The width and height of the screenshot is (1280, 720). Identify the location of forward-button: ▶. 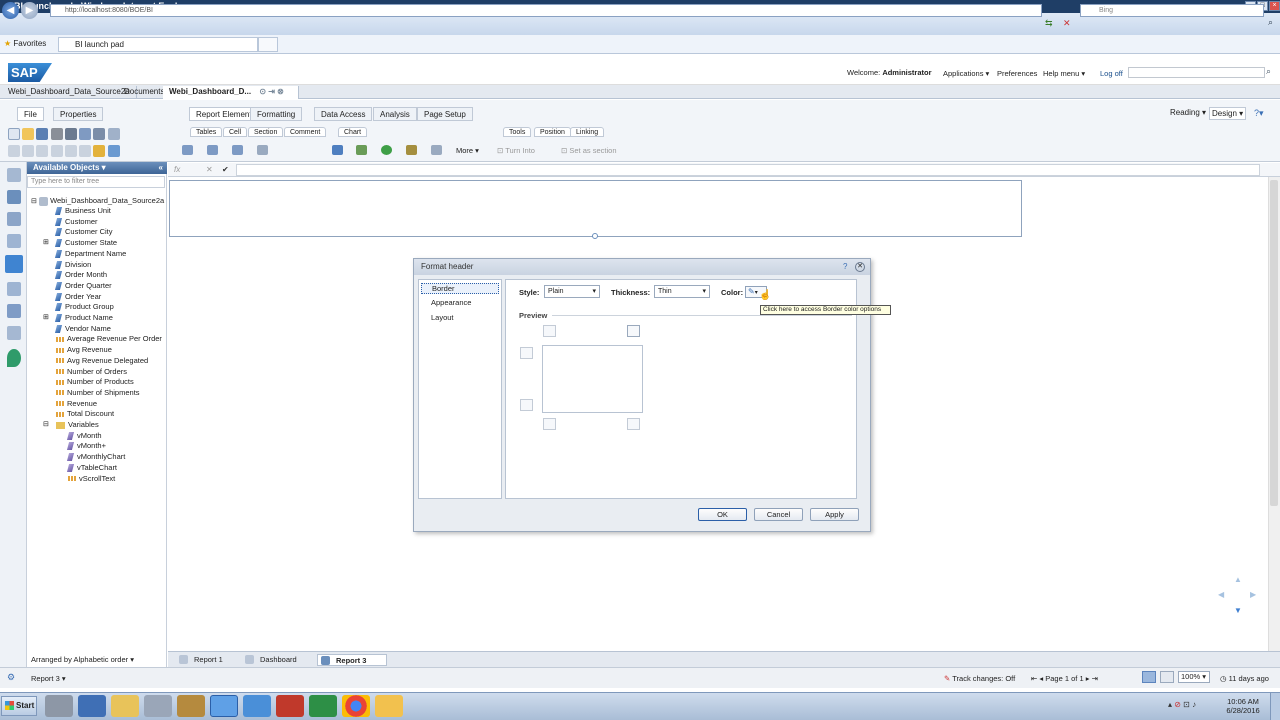
(29, 10).